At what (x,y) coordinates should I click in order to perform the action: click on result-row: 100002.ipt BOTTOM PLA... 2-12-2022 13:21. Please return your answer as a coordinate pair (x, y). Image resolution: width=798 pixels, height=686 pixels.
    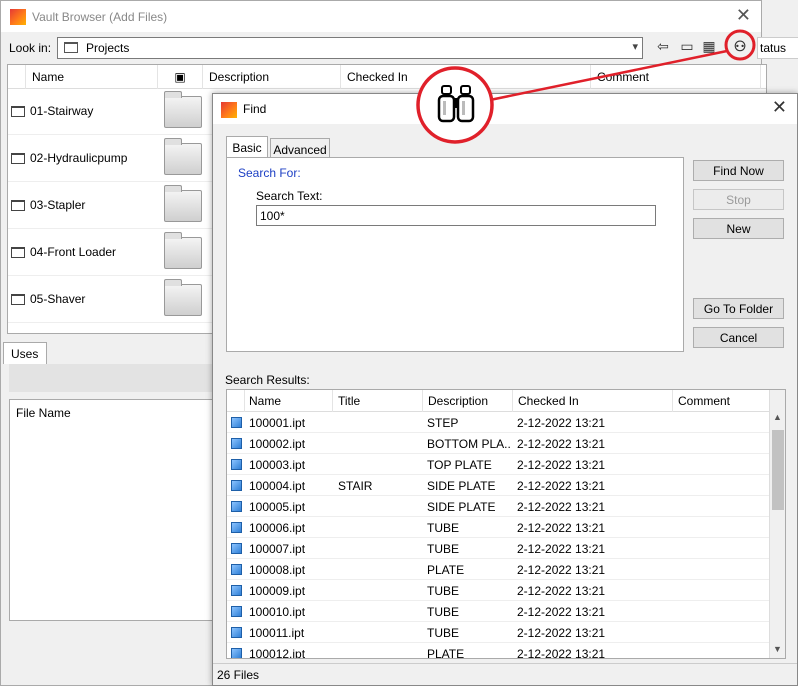
    Looking at the image, I should click on (498, 443).